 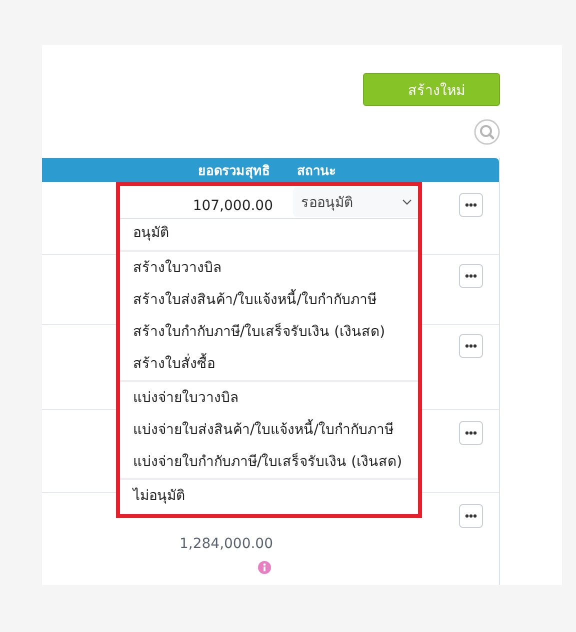 What do you see at coordinates (232, 206) in the screenshot?
I see `amount-text: 107,000.00` at bounding box center [232, 206].